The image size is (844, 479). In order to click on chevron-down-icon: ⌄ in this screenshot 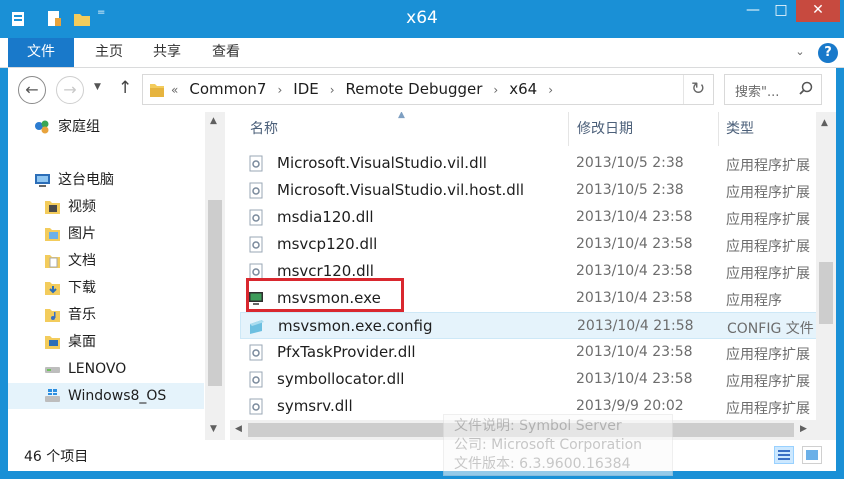, I will do `click(800, 52)`.